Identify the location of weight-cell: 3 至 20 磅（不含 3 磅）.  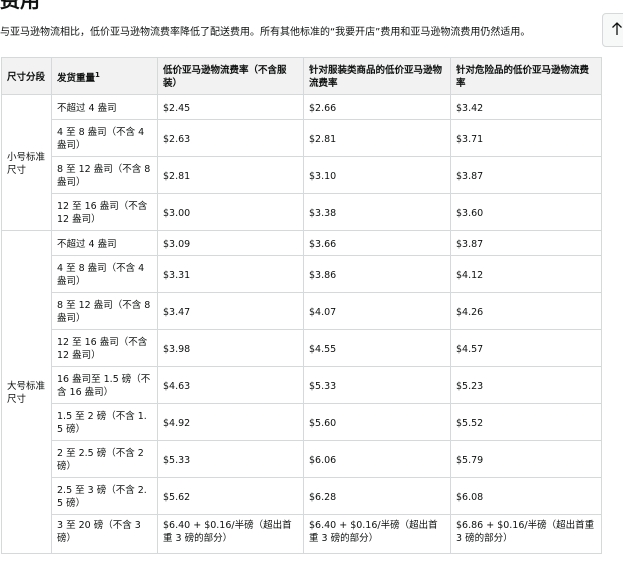
(104, 534).